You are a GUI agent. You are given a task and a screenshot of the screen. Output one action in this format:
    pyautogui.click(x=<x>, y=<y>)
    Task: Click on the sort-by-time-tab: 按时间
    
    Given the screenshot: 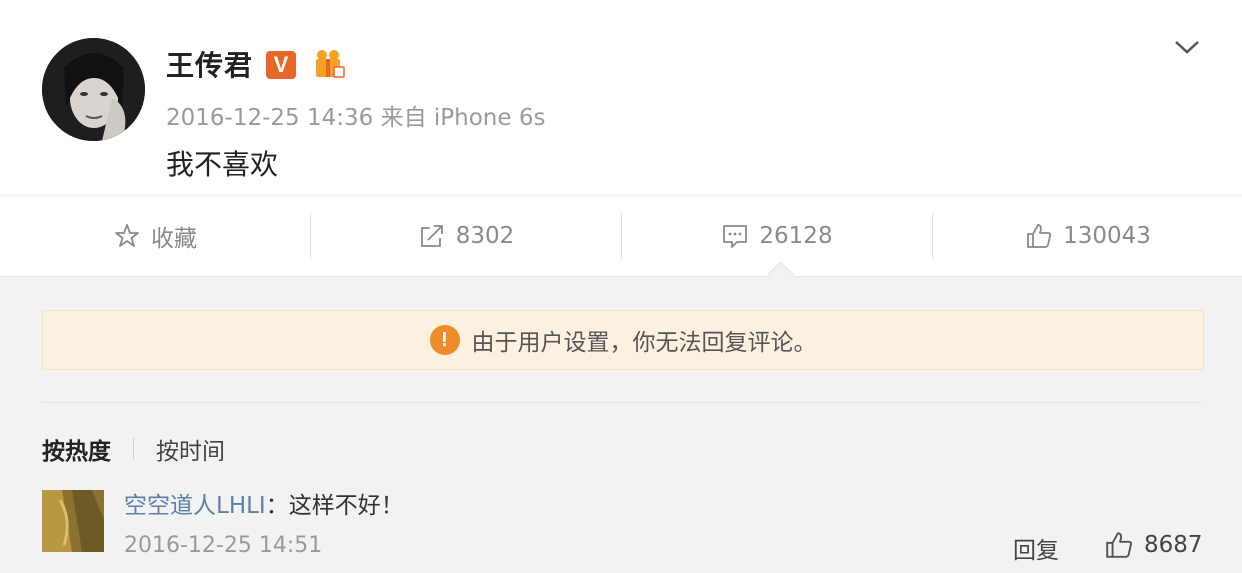 What is the action you would take?
    pyautogui.click(x=190, y=449)
    